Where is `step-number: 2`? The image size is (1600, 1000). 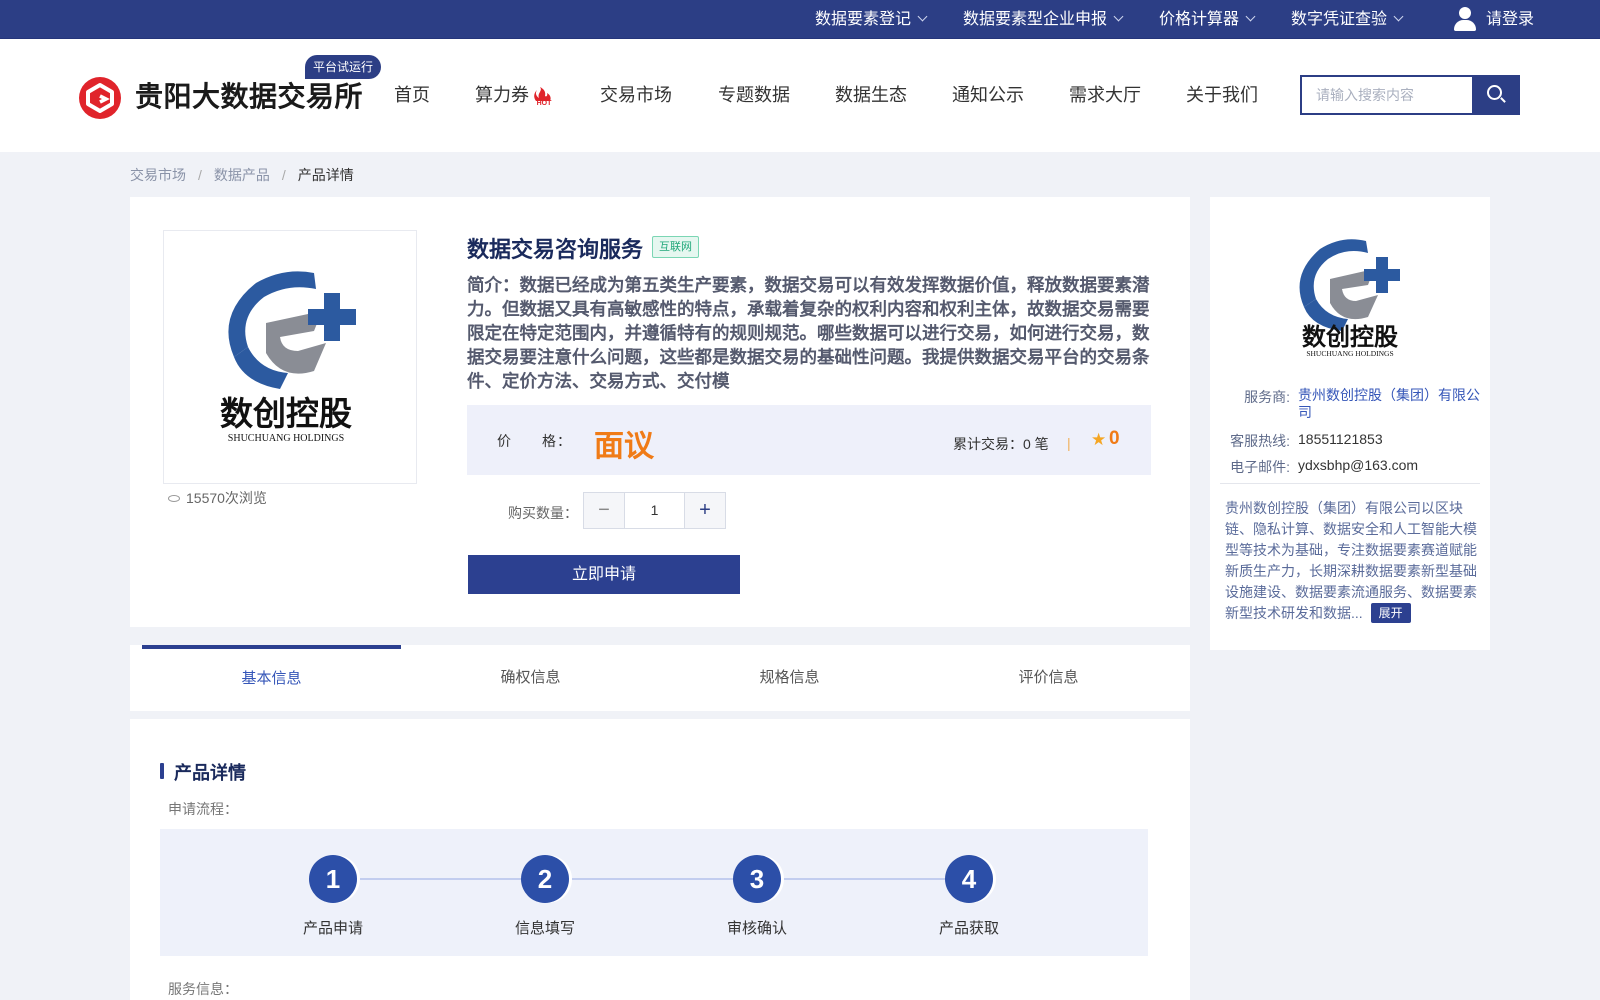 step-number: 2 is located at coordinates (545, 879).